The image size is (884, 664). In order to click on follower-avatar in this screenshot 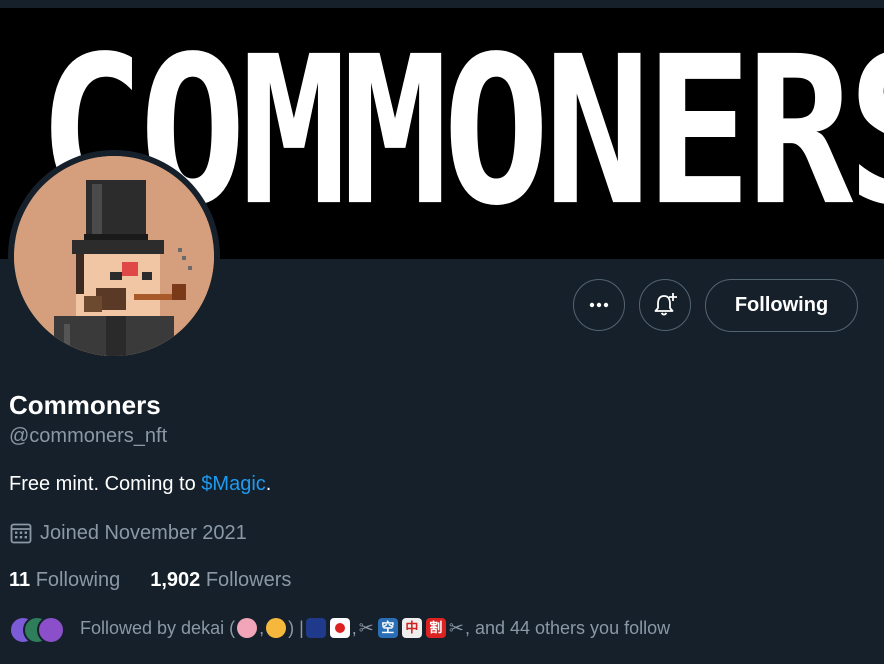, I will do `click(51, 630)`.